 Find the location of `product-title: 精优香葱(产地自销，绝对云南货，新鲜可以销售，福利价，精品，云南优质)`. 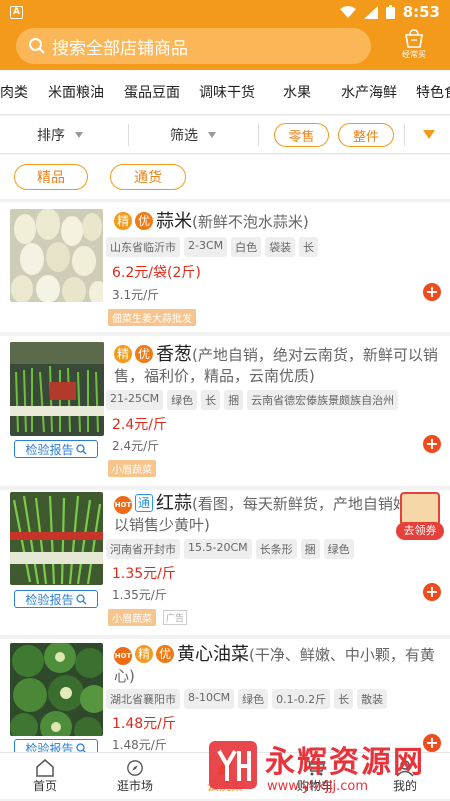

product-title: 精优香葱(产地自销，绝对云南货，新鲜可以销售，福利价，精品，云南优质) is located at coordinates (276, 365).